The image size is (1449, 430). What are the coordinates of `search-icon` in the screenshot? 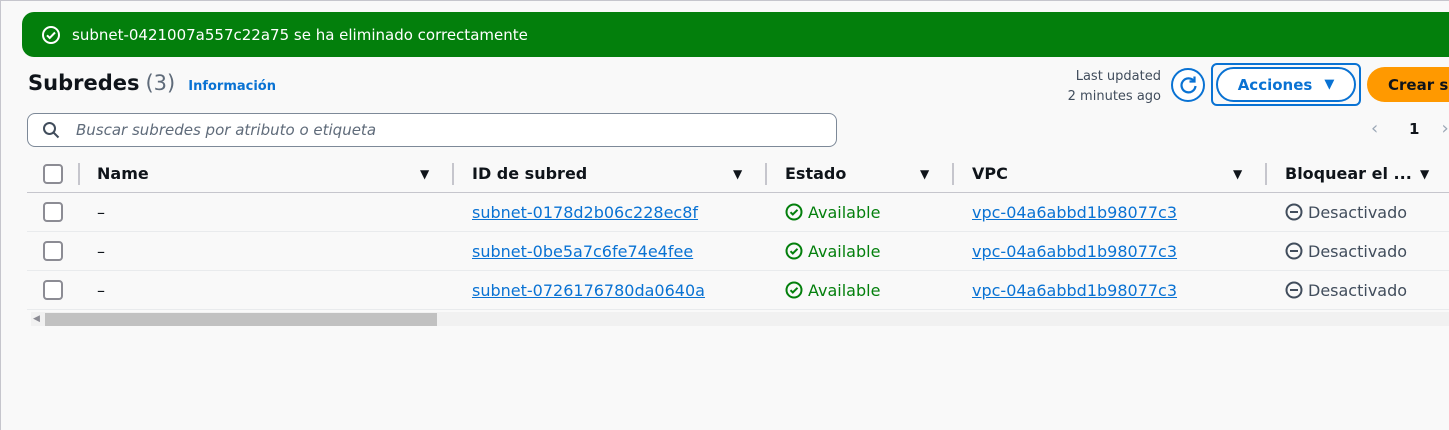 It's located at (51, 130).